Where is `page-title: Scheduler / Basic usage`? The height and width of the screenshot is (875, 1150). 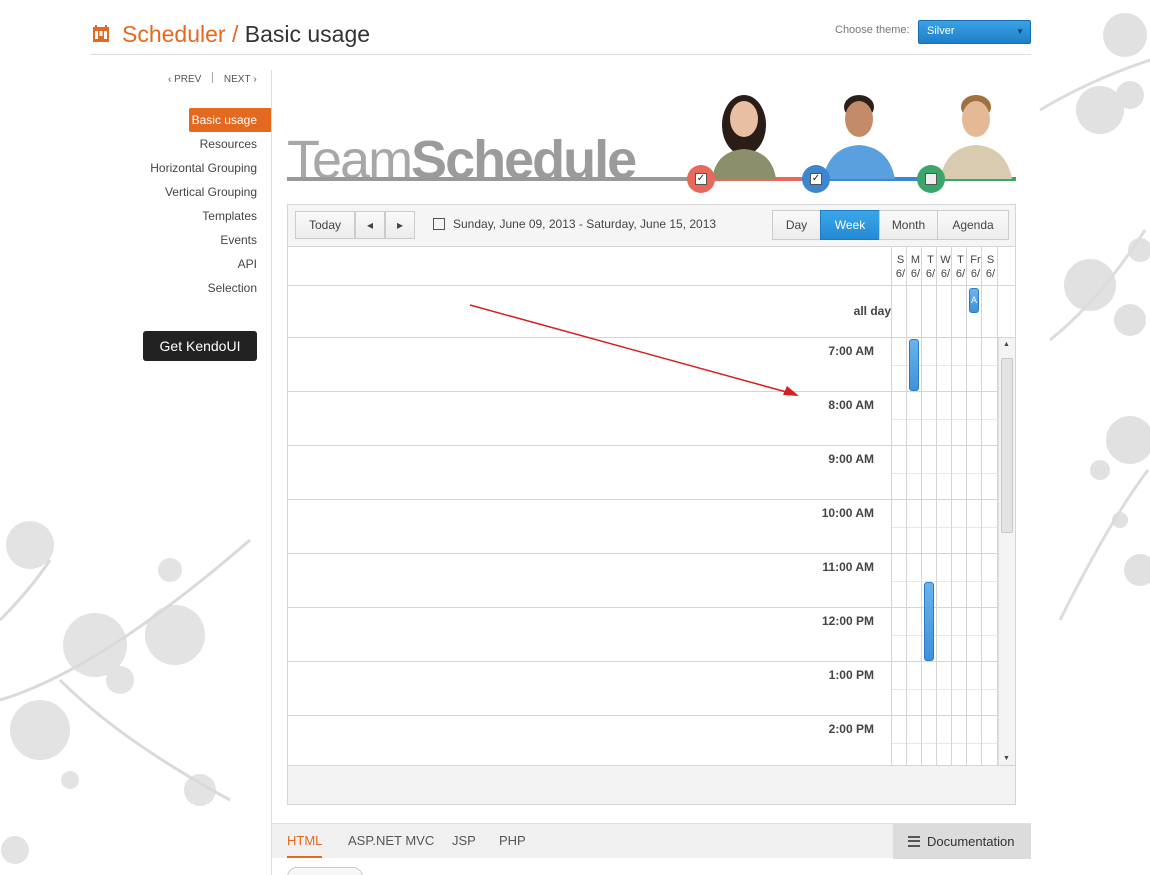 page-title: Scheduler / Basic usage is located at coordinates (246, 34).